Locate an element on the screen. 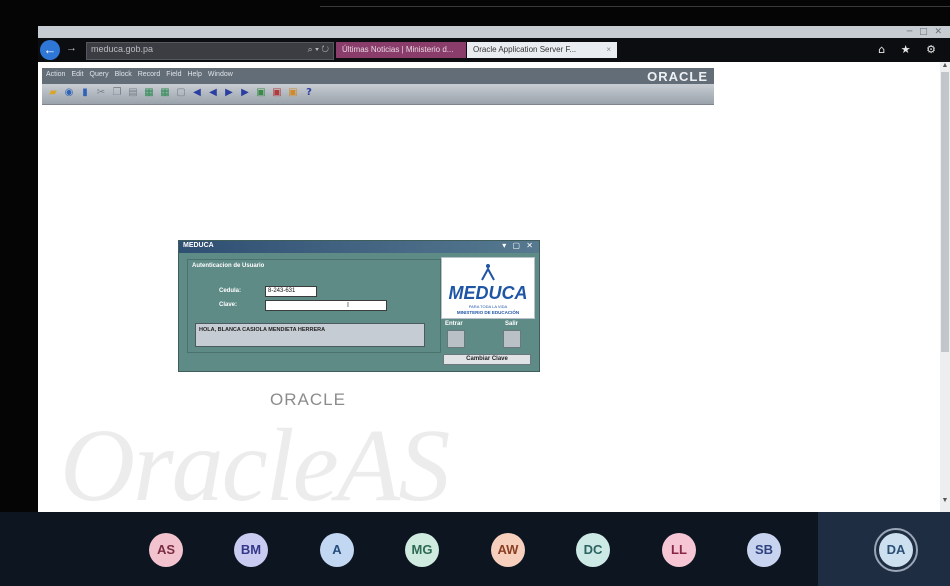  text-cursor-icon: I is located at coordinates (348, 305).